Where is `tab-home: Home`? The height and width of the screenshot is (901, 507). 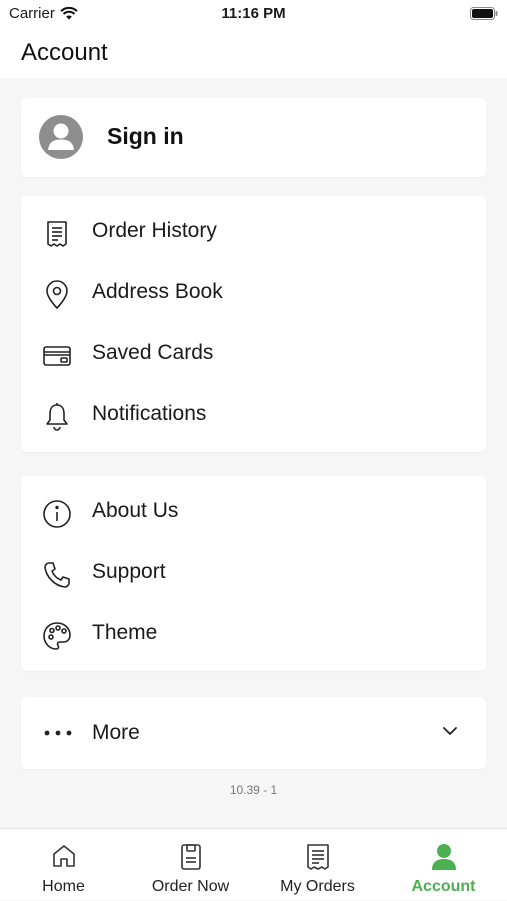
tab-home: Home is located at coordinates (63, 865).